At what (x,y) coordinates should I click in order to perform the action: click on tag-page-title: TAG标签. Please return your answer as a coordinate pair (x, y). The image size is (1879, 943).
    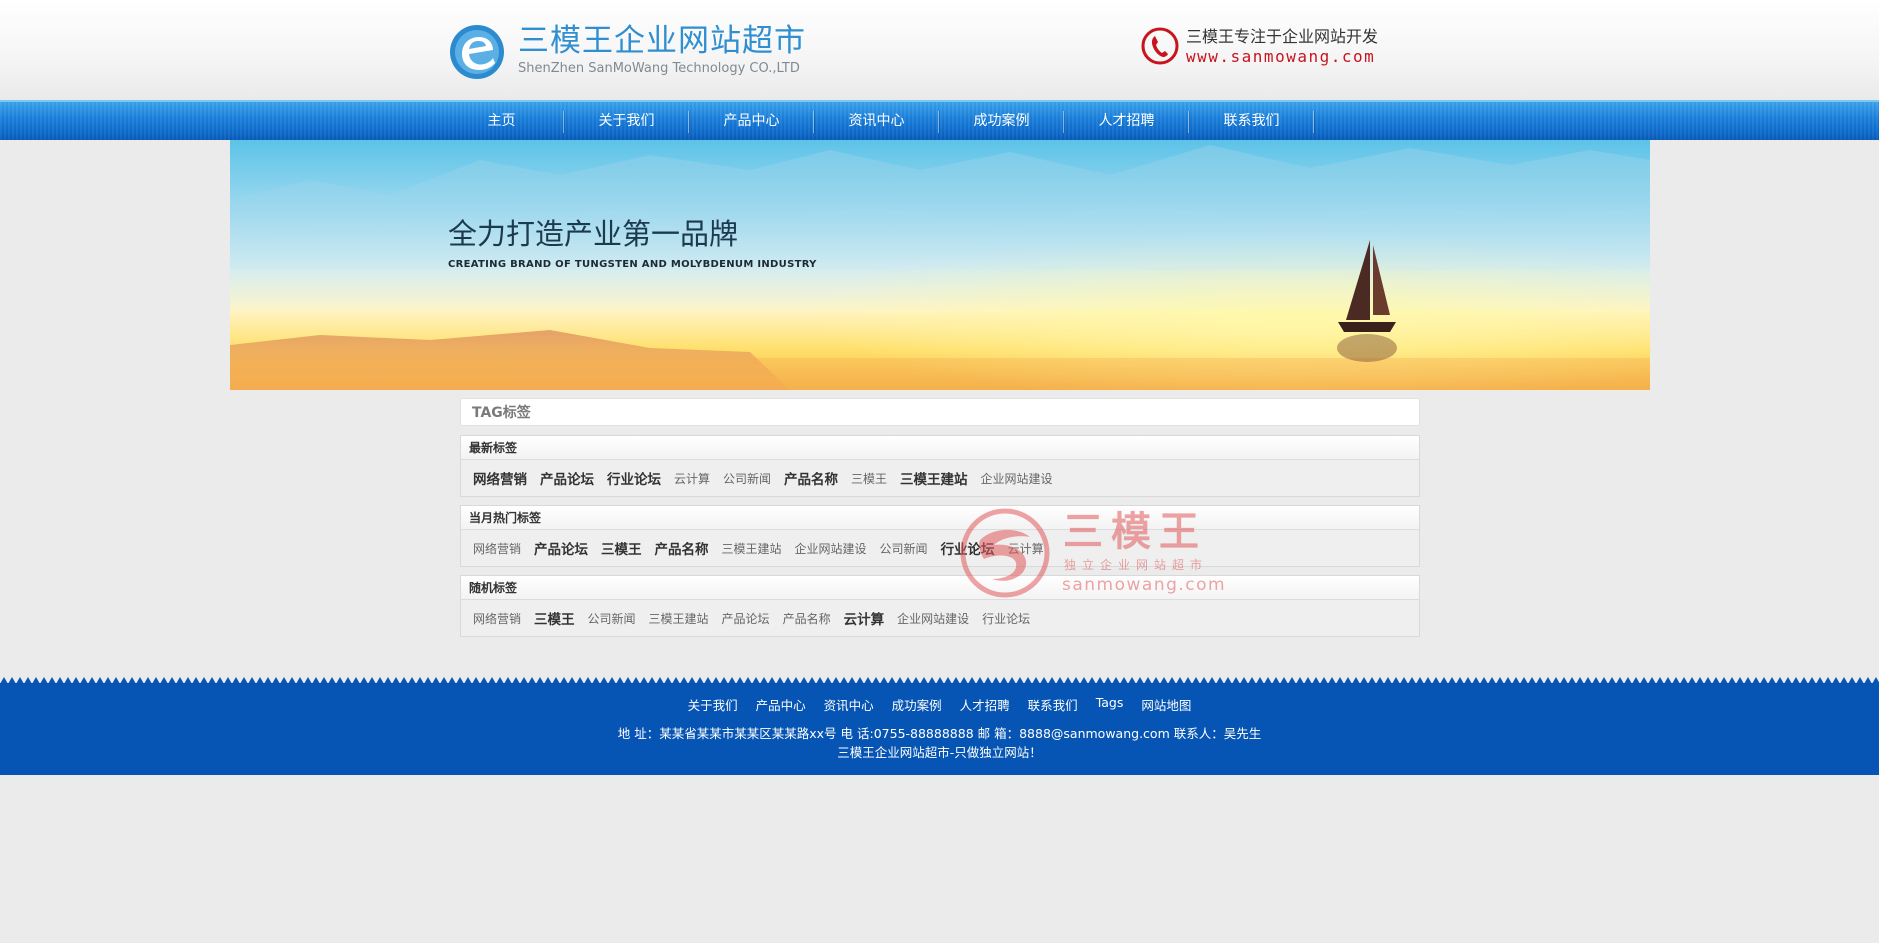
    Looking at the image, I should click on (501, 413).